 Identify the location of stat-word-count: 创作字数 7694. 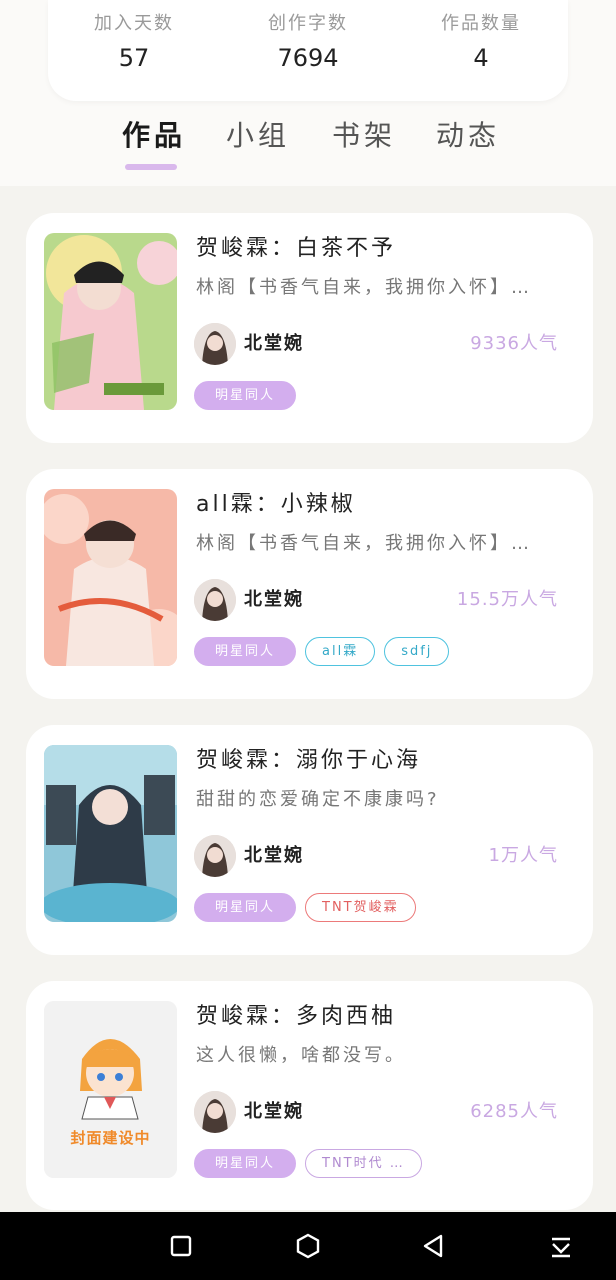
(308, 43).